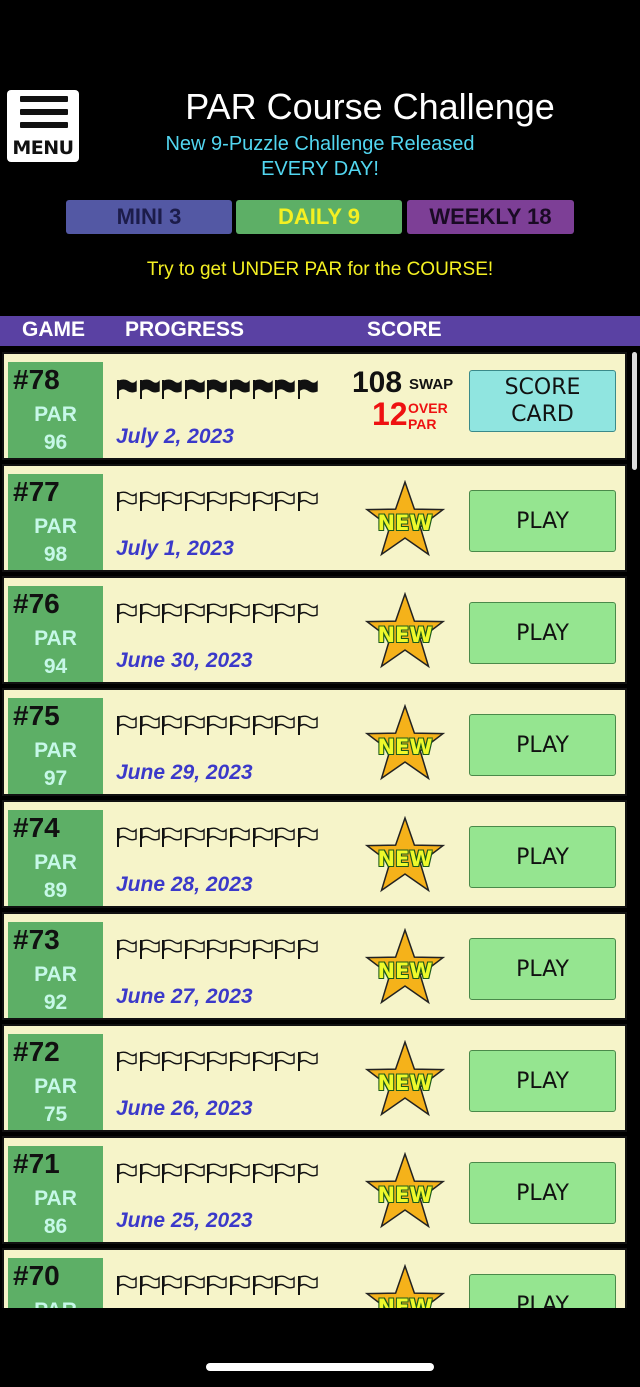 The height and width of the screenshot is (1387, 640). What do you see at coordinates (320, 1367) in the screenshot?
I see `home-indicator` at bounding box center [320, 1367].